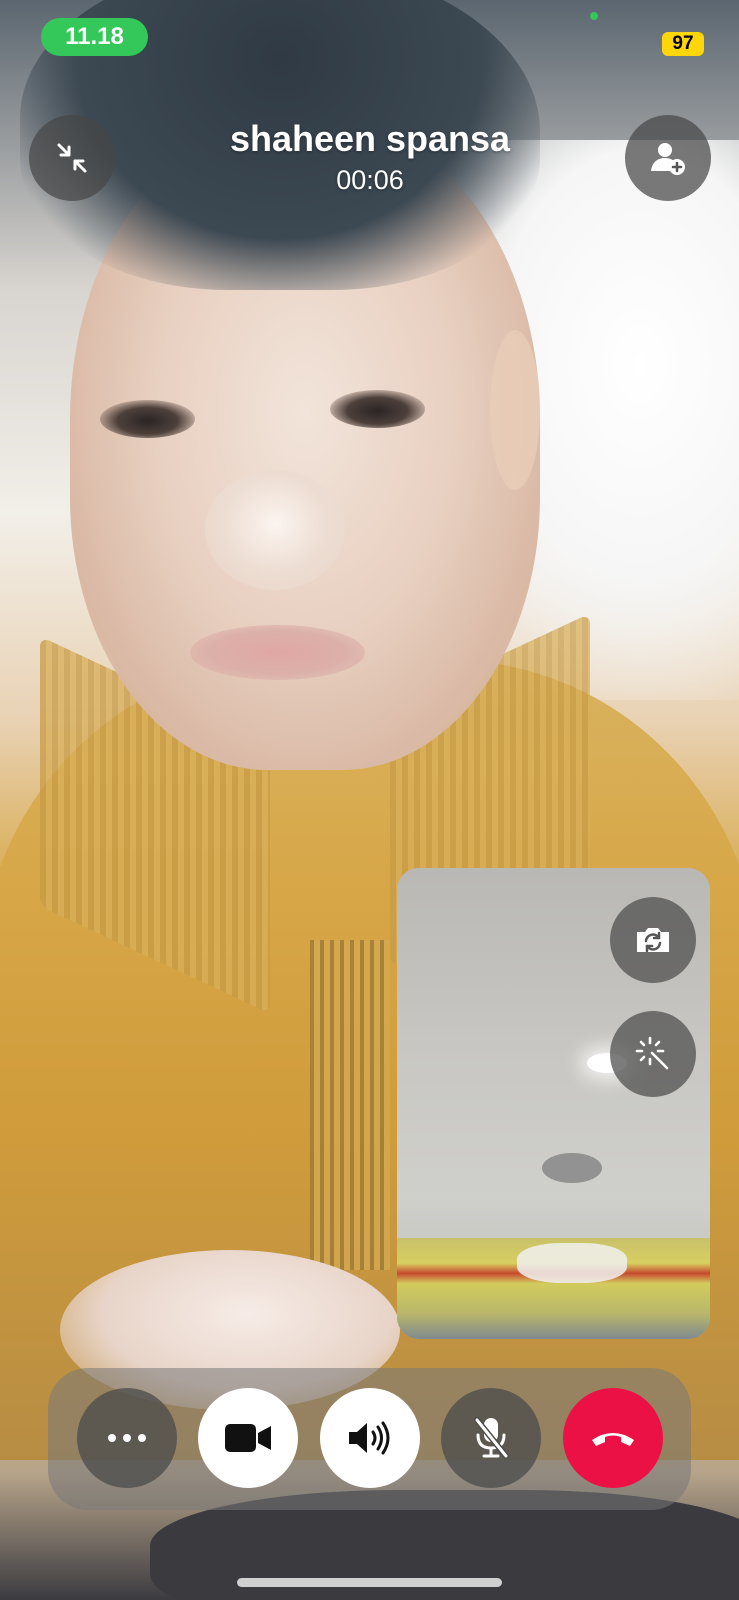  I want to click on caller-name: shaheen spansa, so click(370, 138).